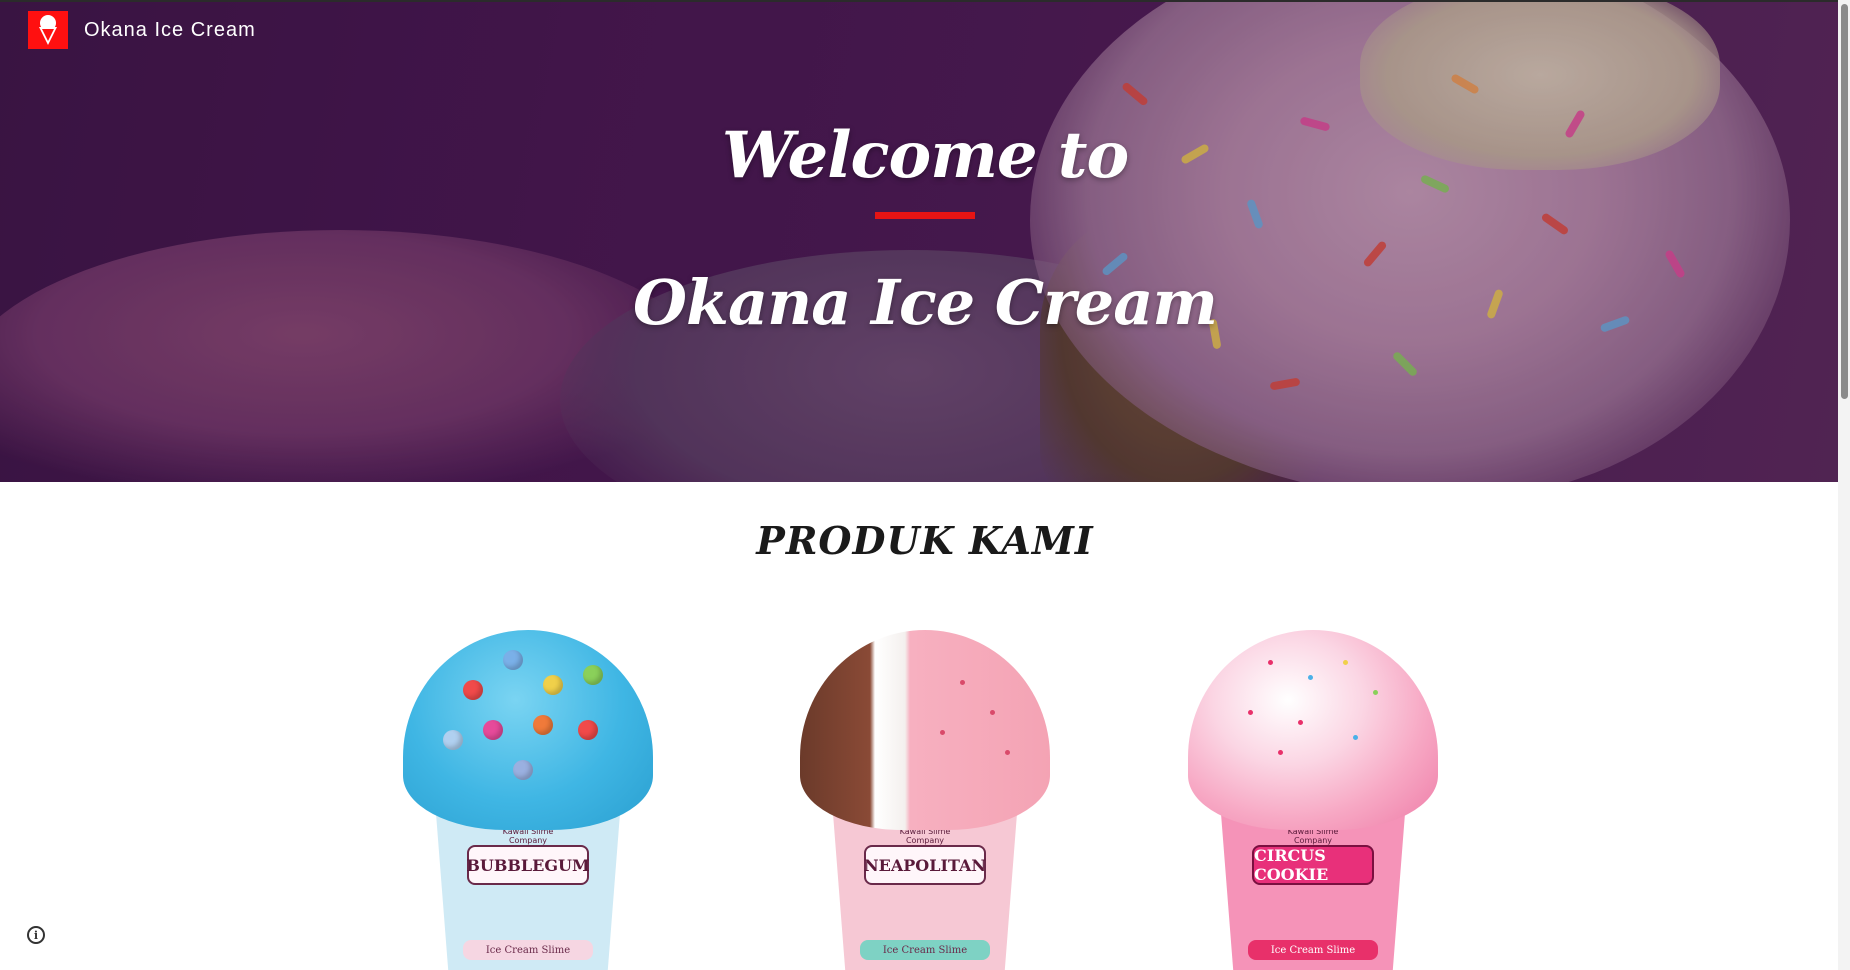 The height and width of the screenshot is (970, 1850). What do you see at coordinates (1844, 485) in the screenshot?
I see `page-scrollbar` at bounding box center [1844, 485].